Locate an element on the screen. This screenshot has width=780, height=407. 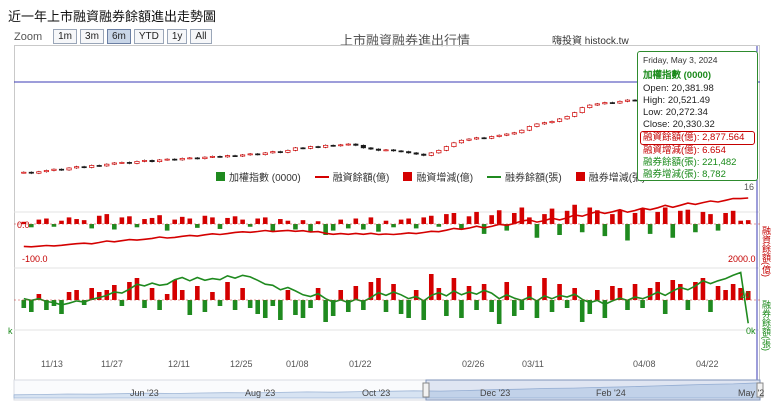
tooltip-margin-change: 融資增減(億): 6.654 is located at coordinates (684, 150).